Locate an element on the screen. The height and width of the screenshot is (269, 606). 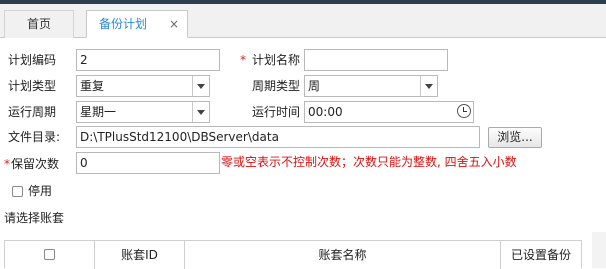
run-time-value: 00:00 is located at coordinates (325, 112).